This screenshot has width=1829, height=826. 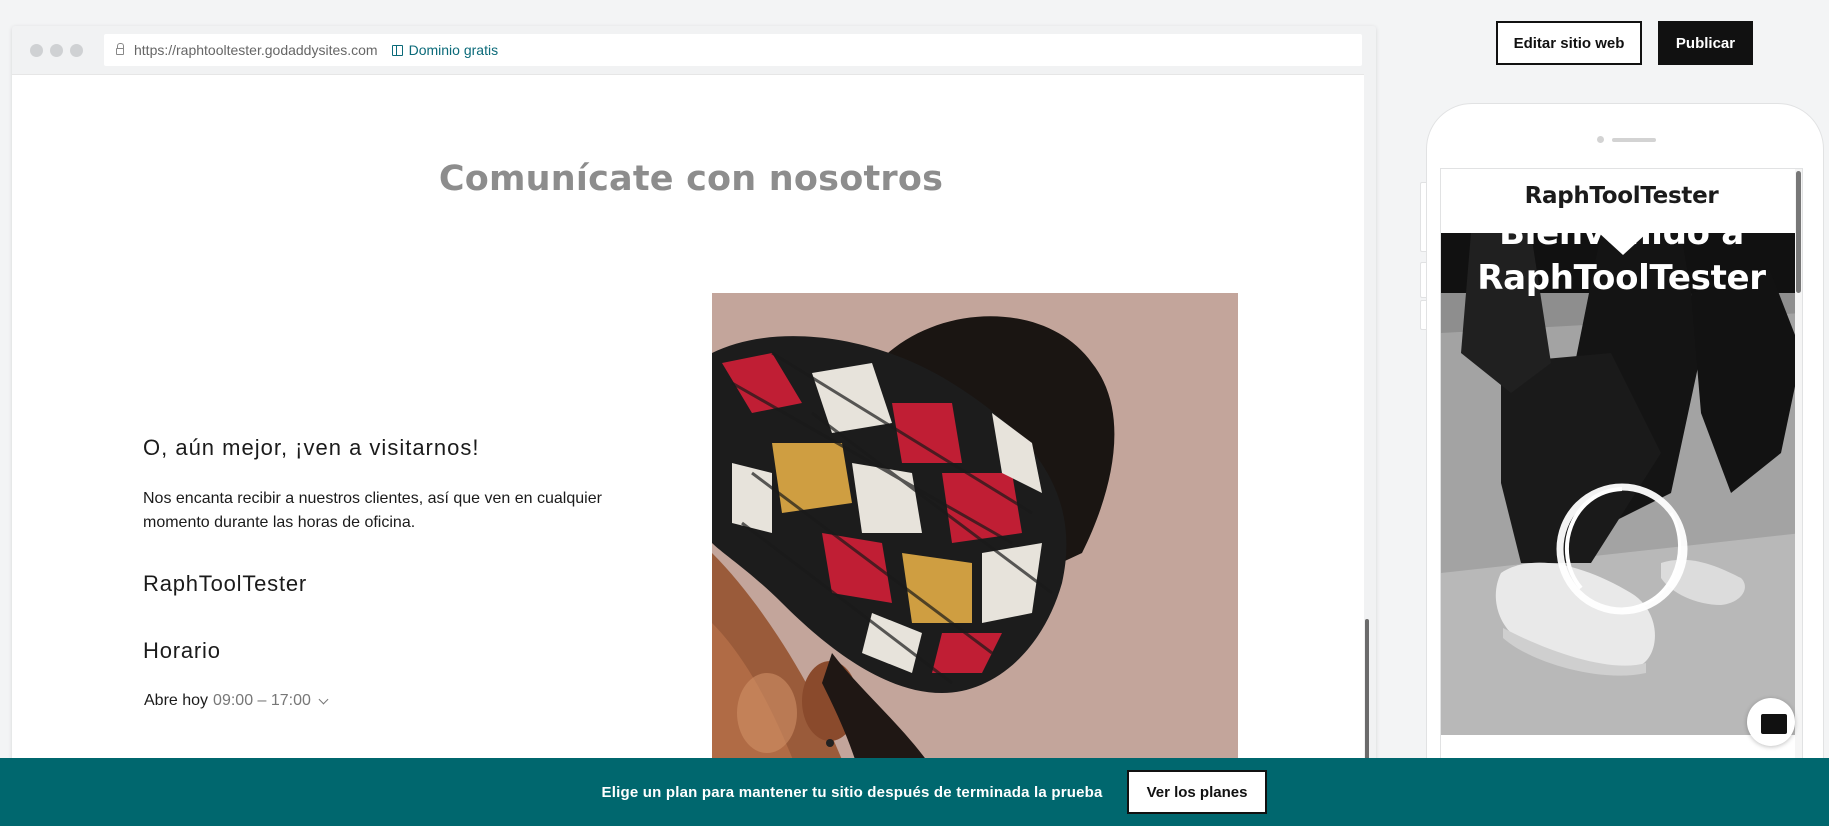 I want to click on lock-icon, so click(x=120, y=49).